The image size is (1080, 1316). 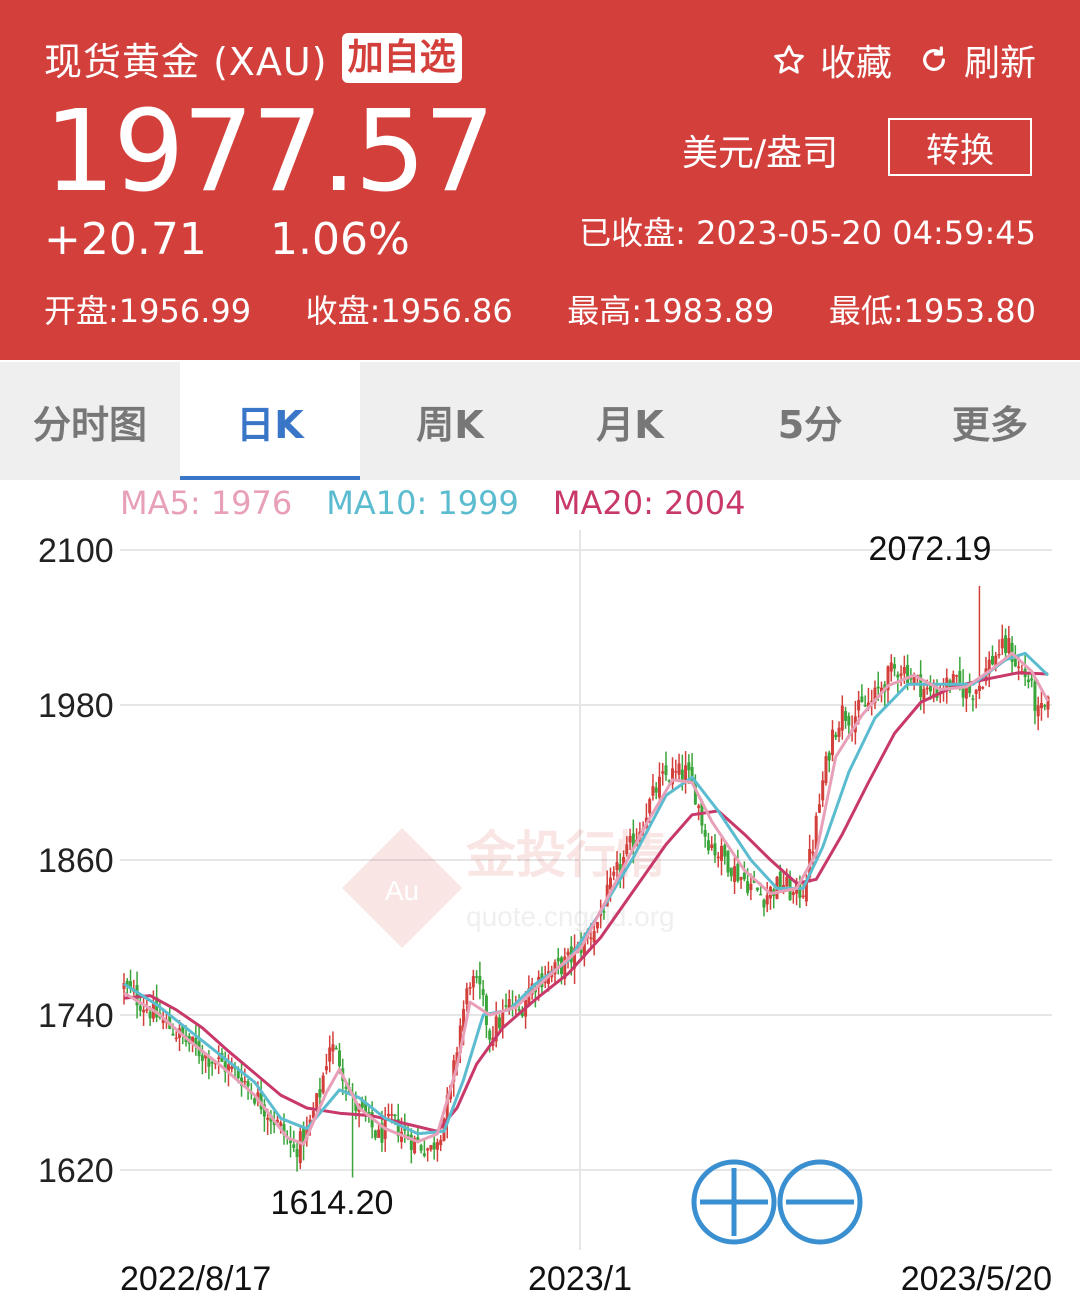 I want to click on open-price: 开盘:1956.99, so click(x=148, y=311).